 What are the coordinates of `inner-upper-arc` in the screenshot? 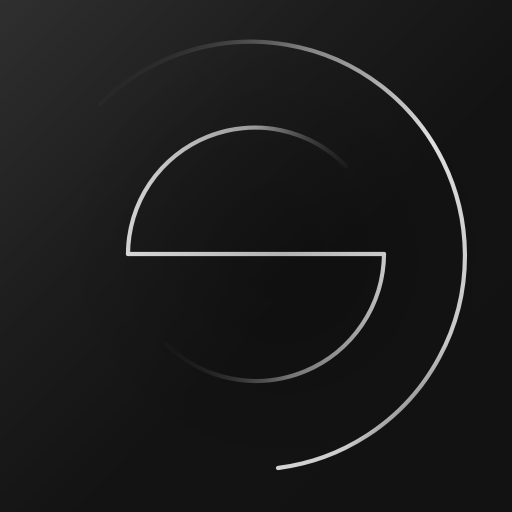 It's located at (237, 191).